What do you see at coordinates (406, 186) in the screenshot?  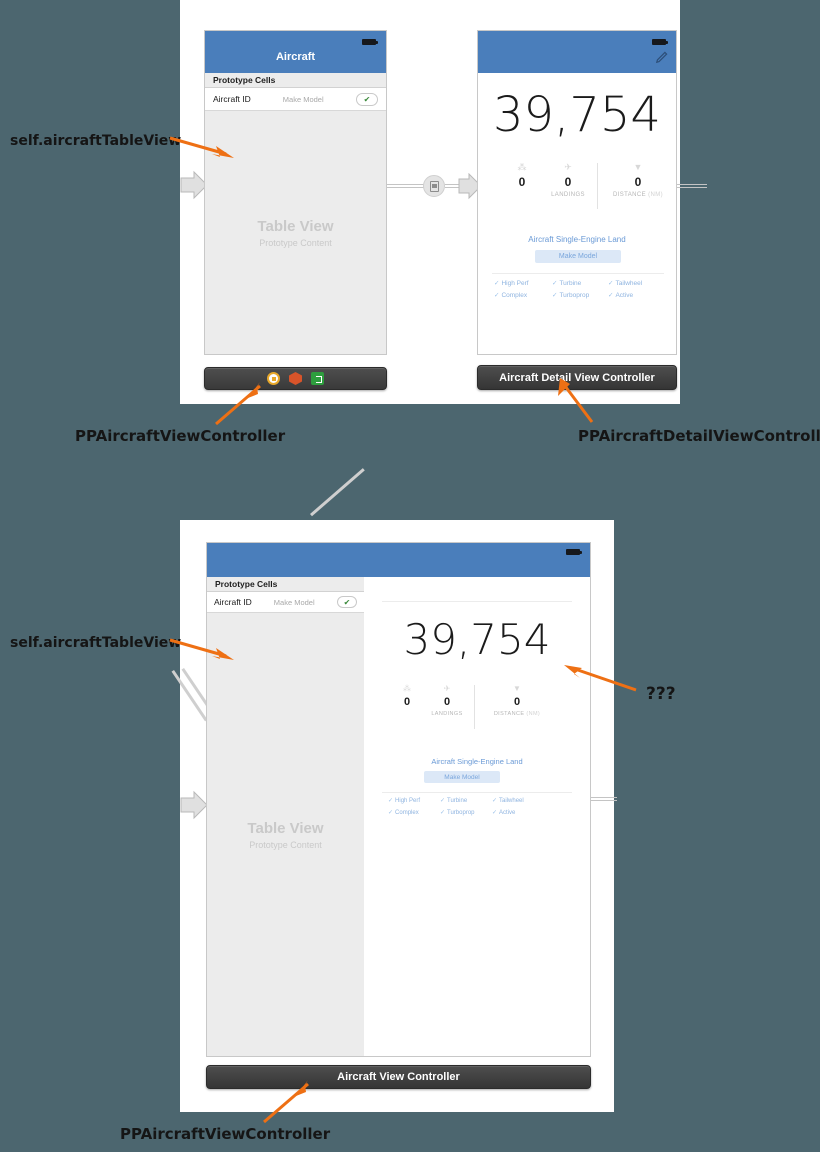 I see `segue-line-left` at bounding box center [406, 186].